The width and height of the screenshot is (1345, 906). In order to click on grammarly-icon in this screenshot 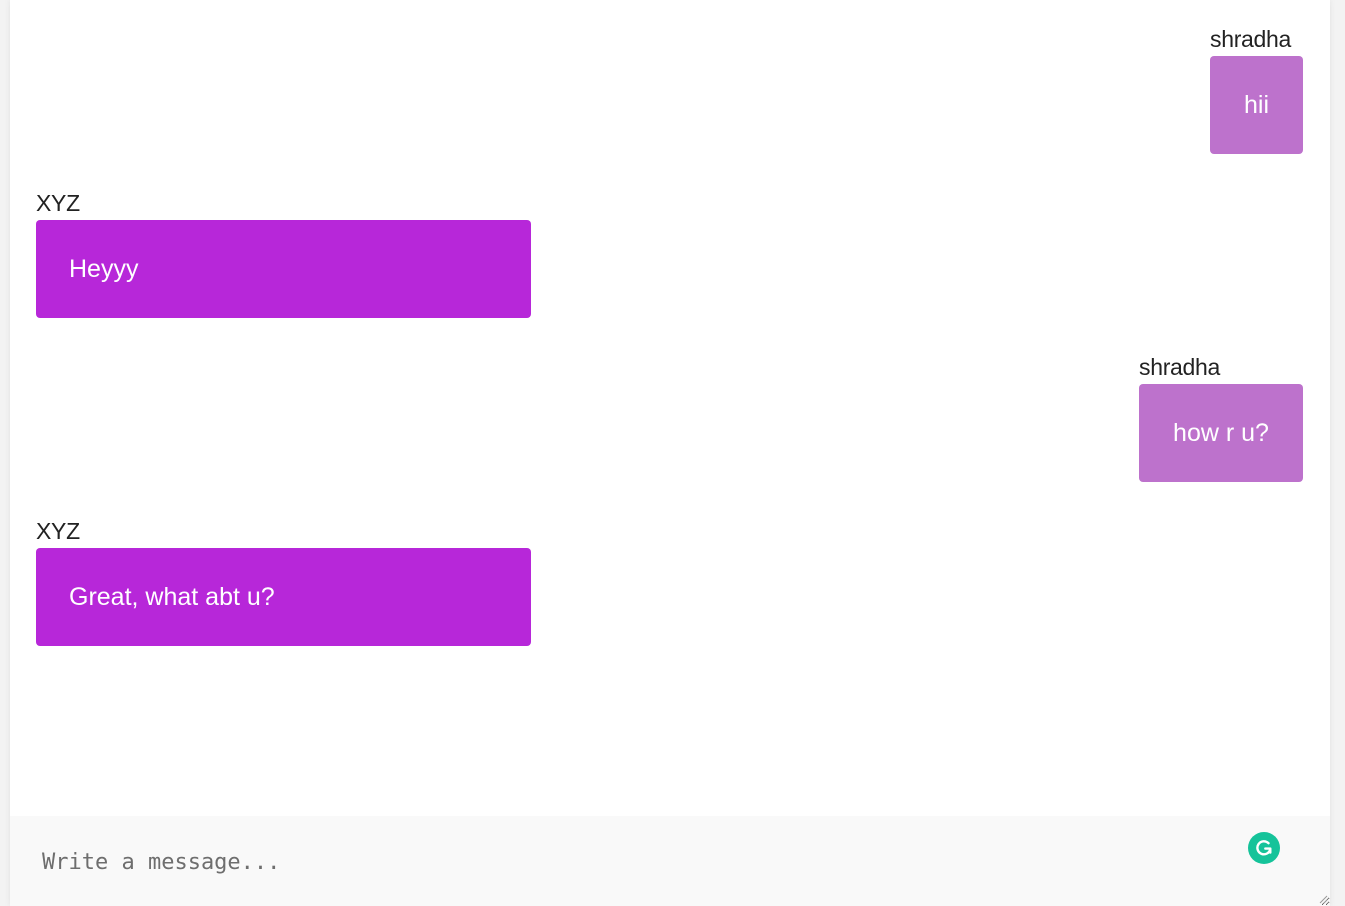, I will do `click(1264, 848)`.